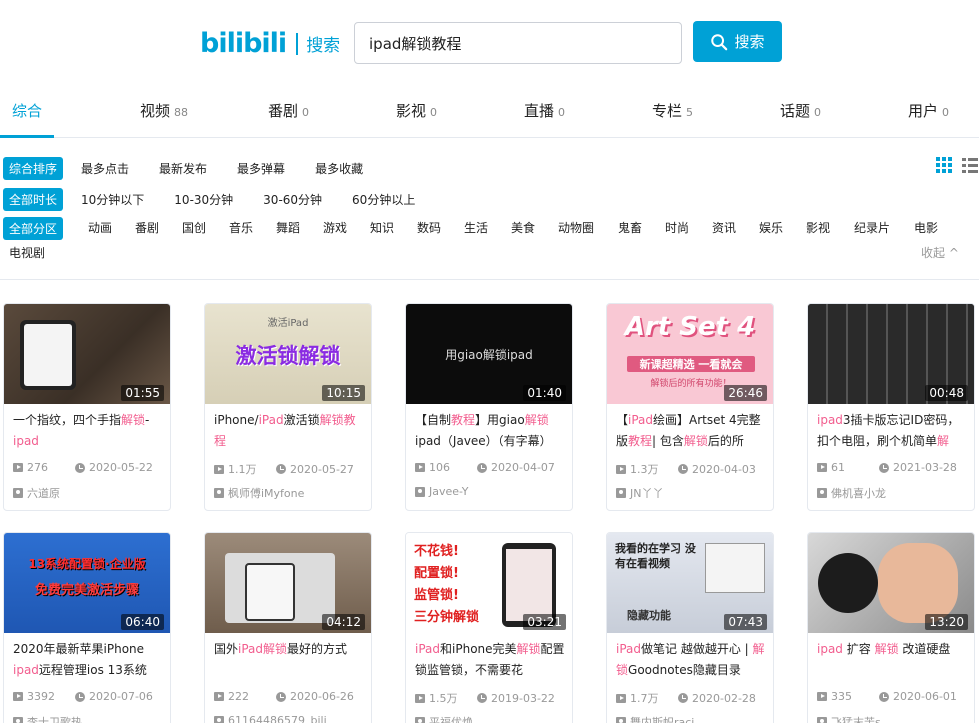  I want to click on tab-user: 用户 0, so click(928, 110).